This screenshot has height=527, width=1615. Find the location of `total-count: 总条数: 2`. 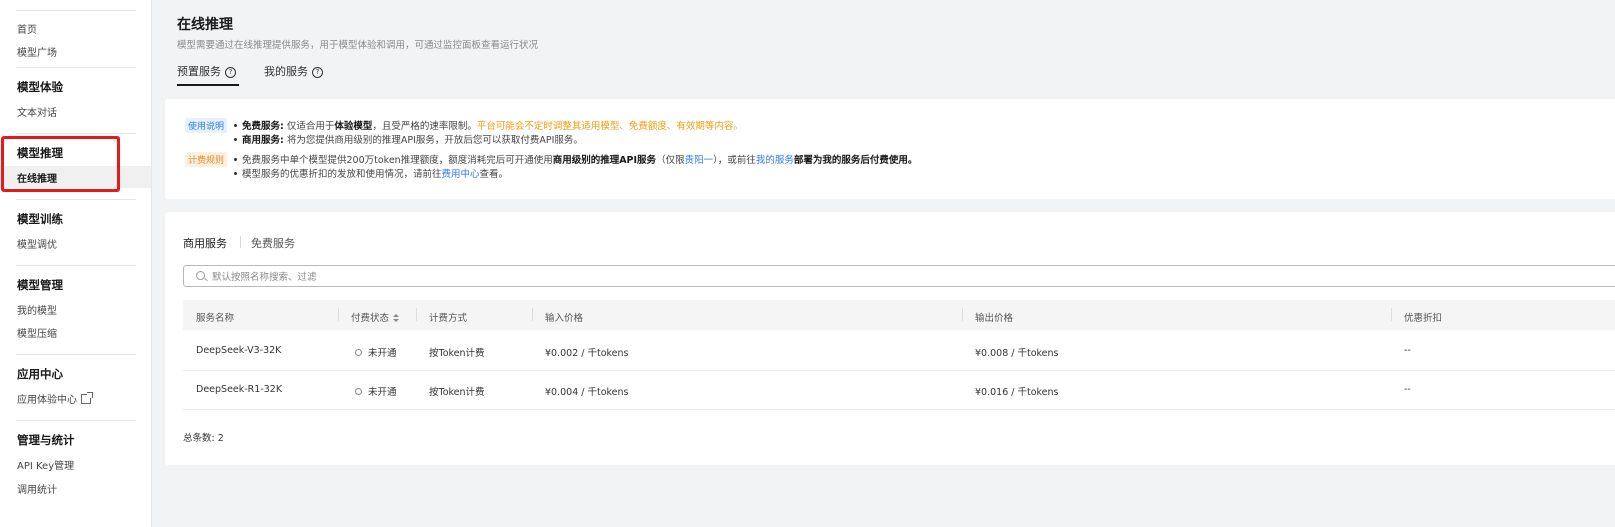

total-count: 总条数: 2 is located at coordinates (203, 438).